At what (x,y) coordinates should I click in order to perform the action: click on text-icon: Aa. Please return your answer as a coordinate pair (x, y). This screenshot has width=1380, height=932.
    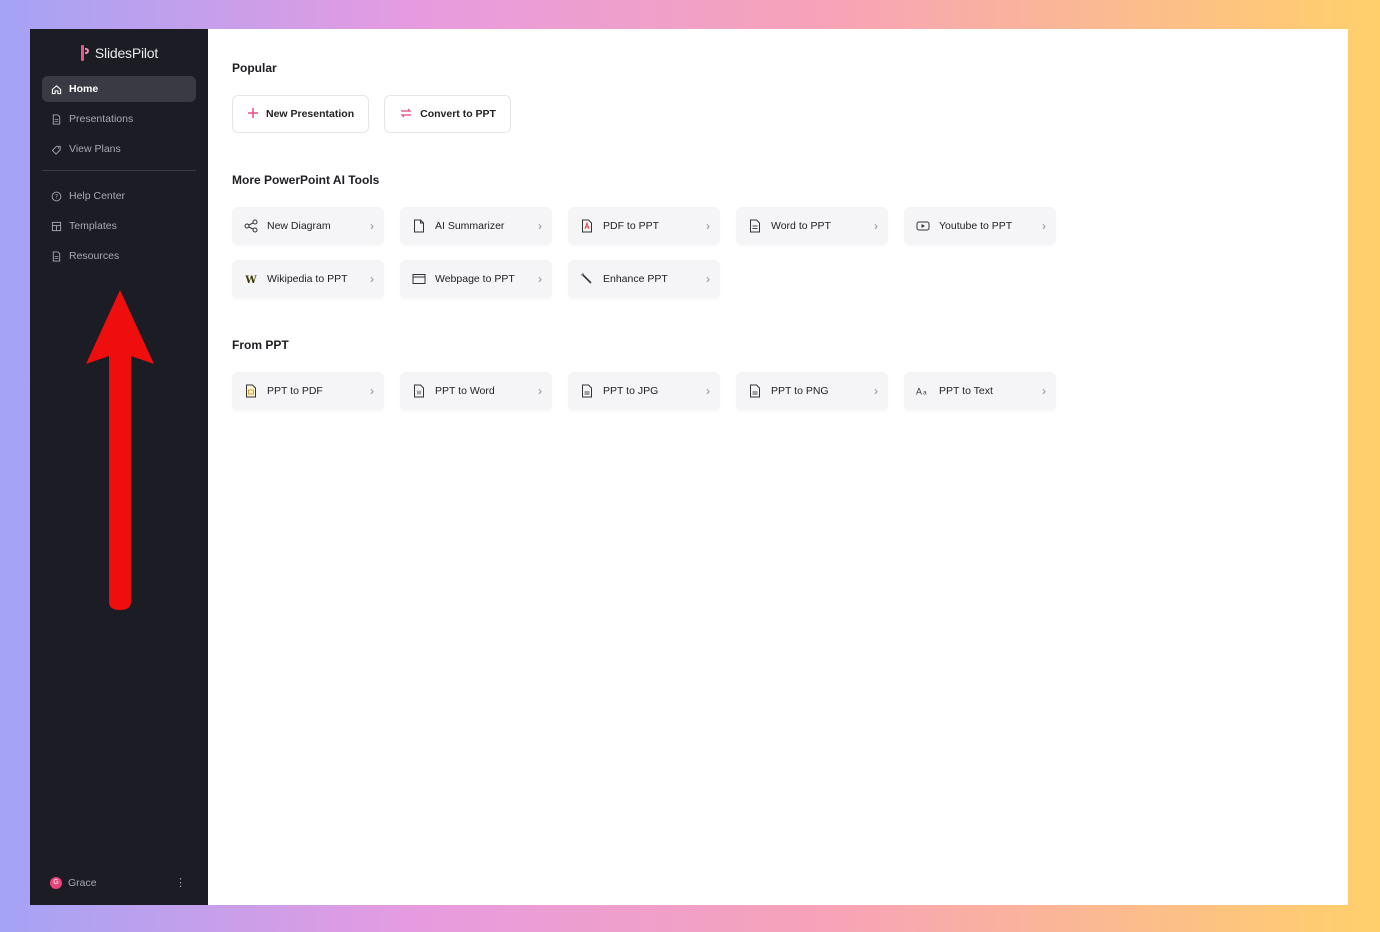
    Looking at the image, I should click on (923, 391).